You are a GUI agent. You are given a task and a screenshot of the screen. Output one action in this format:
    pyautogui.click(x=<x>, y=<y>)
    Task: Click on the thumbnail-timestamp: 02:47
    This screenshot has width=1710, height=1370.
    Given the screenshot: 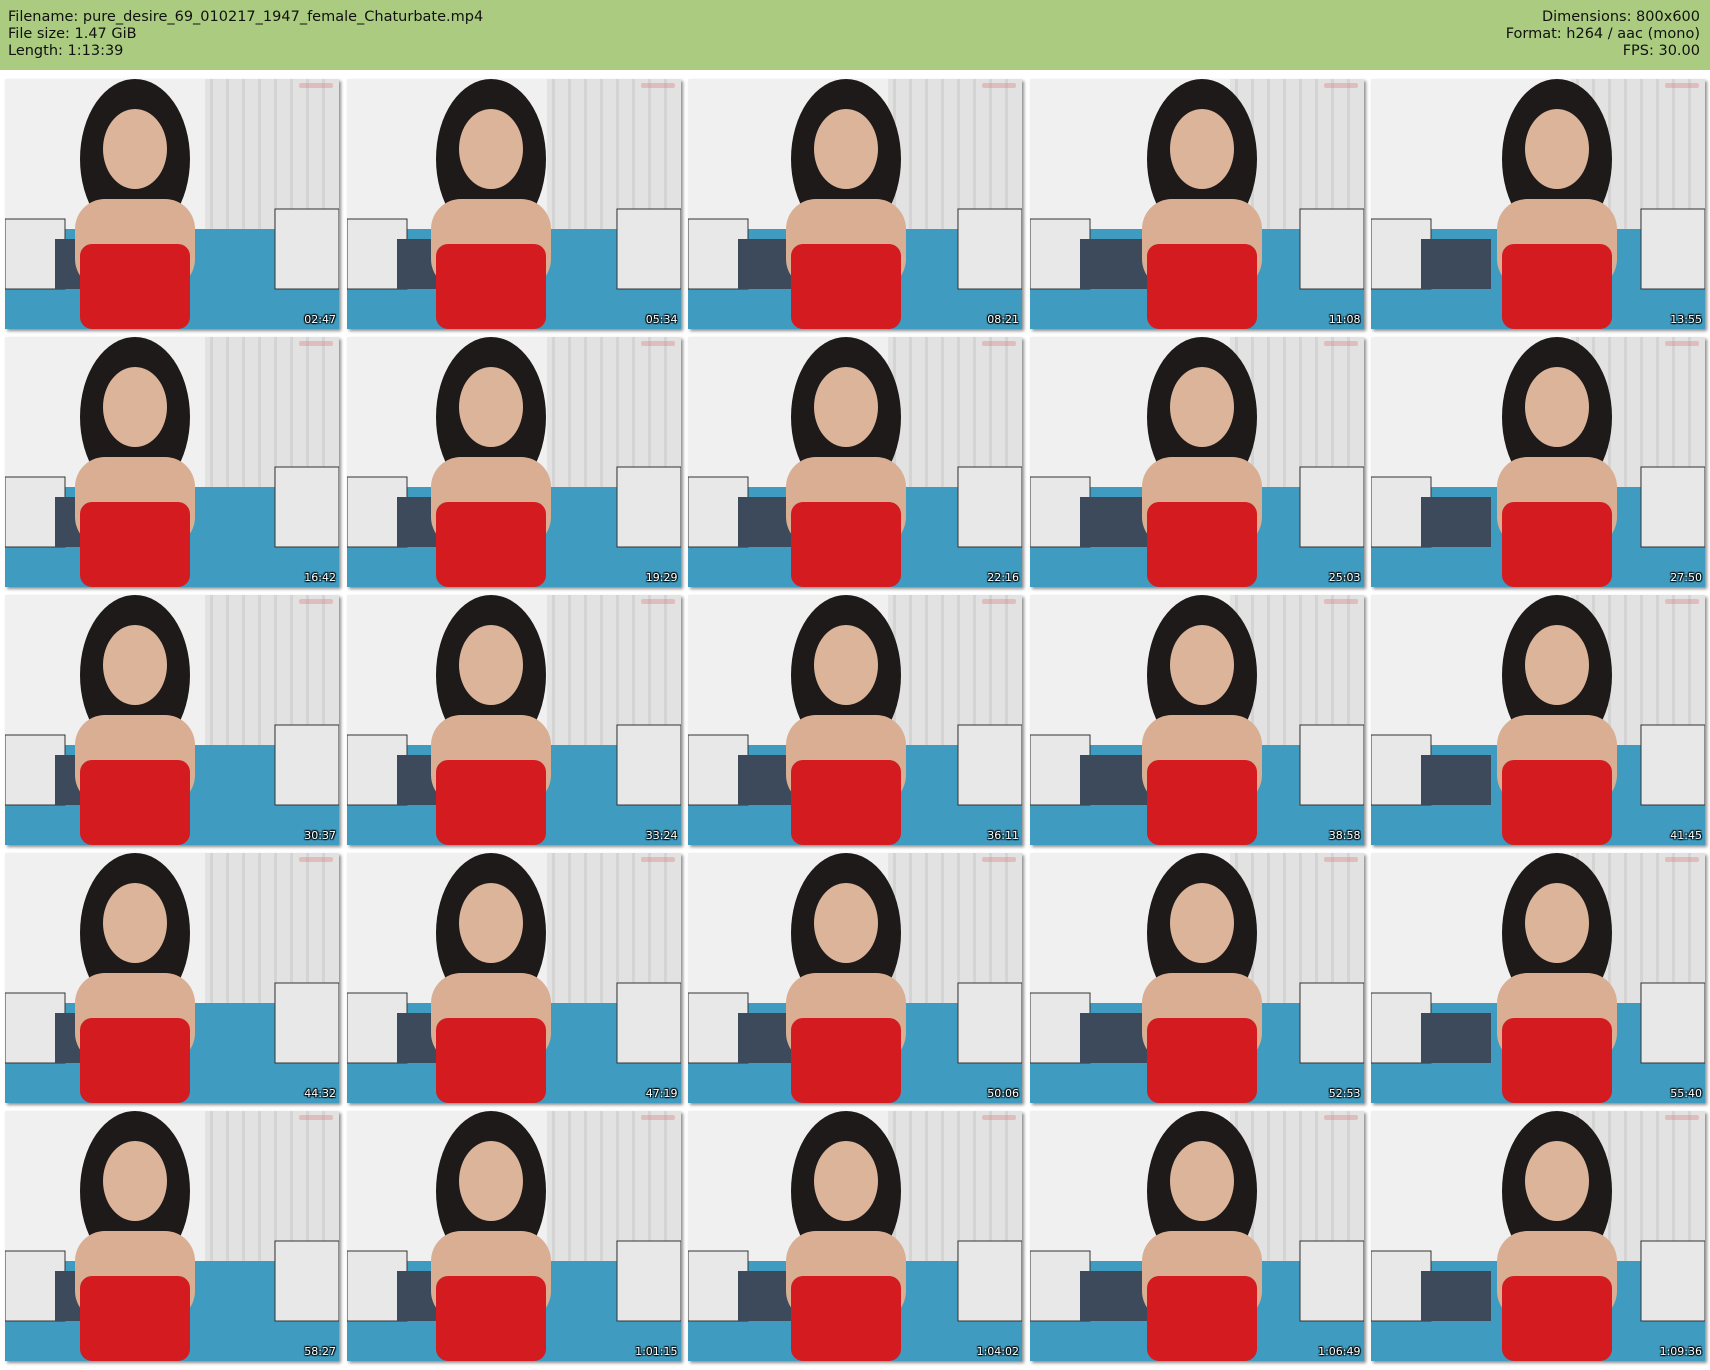 What is the action you would take?
    pyautogui.click(x=320, y=319)
    